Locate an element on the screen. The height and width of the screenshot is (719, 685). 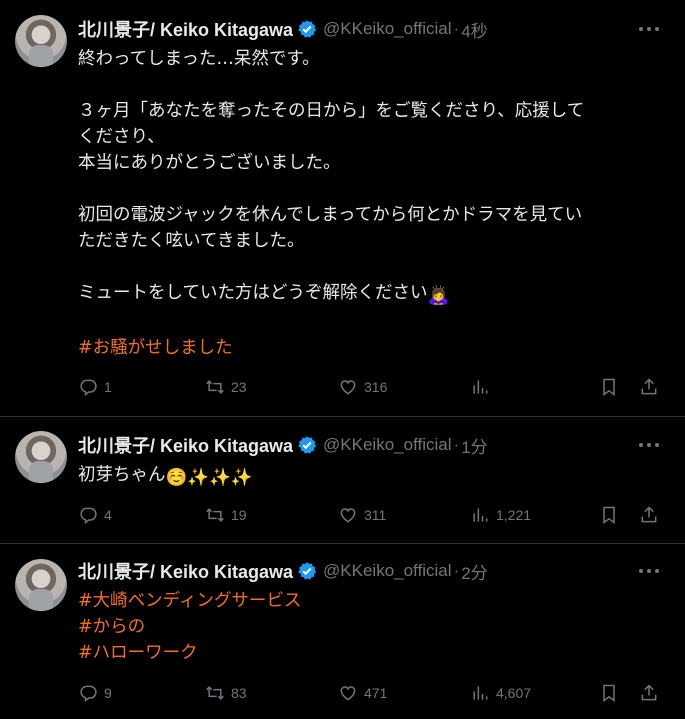
reply-count: 1 is located at coordinates (108, 387).